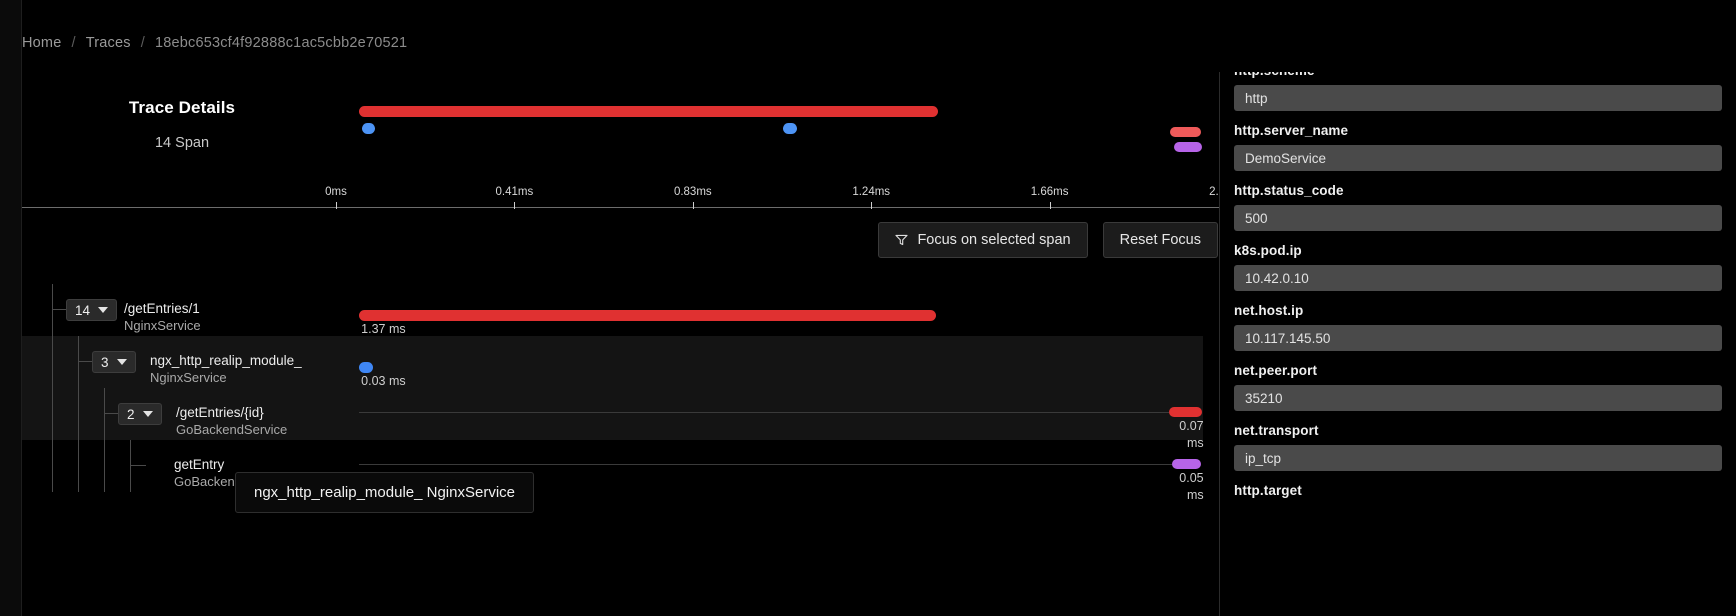 The width and height of the screenshot is (1736, 616). Describe the element at coordinates (1478, 158) in the screenshot. I see `attribute-value: DemoService` at that location.